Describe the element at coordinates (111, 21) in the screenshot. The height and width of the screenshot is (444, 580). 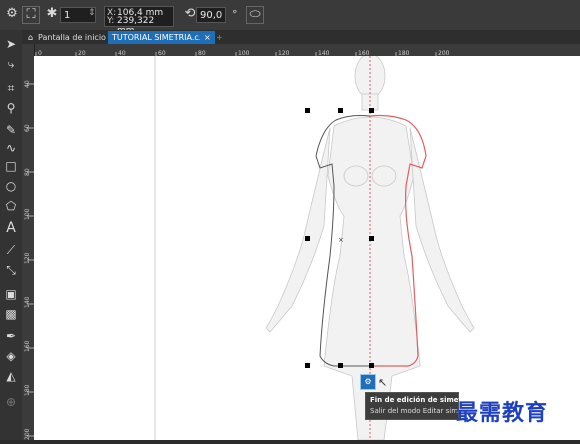
I see `y-label: Y:` at that location.